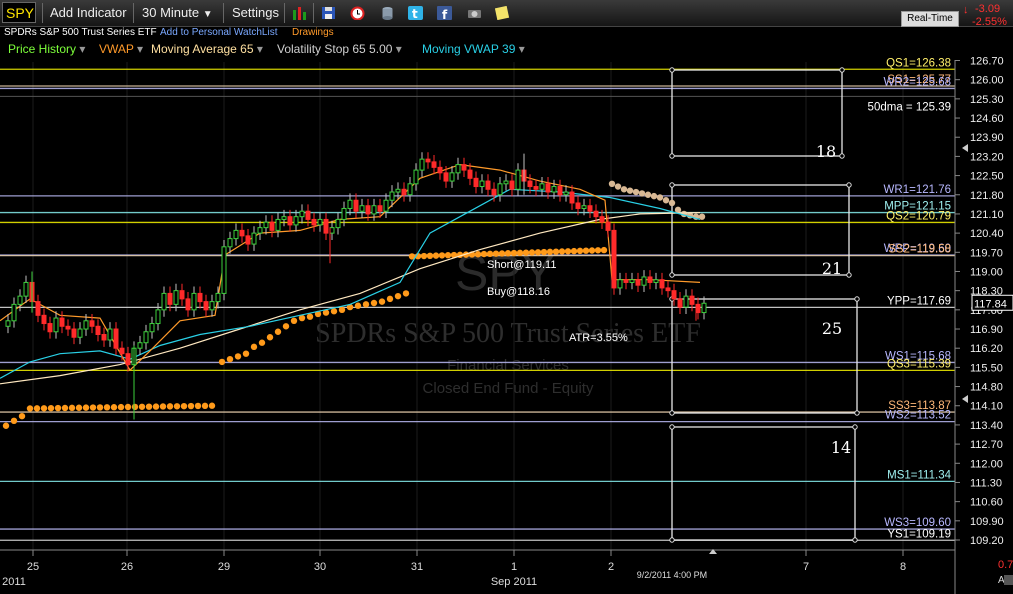 The height and width of the screenshot is (594, 1013). What do you see at coordinates (987, 196) in the screenshot?
I see `price-tick-label: 121.80` at bounding box center [987, 196].